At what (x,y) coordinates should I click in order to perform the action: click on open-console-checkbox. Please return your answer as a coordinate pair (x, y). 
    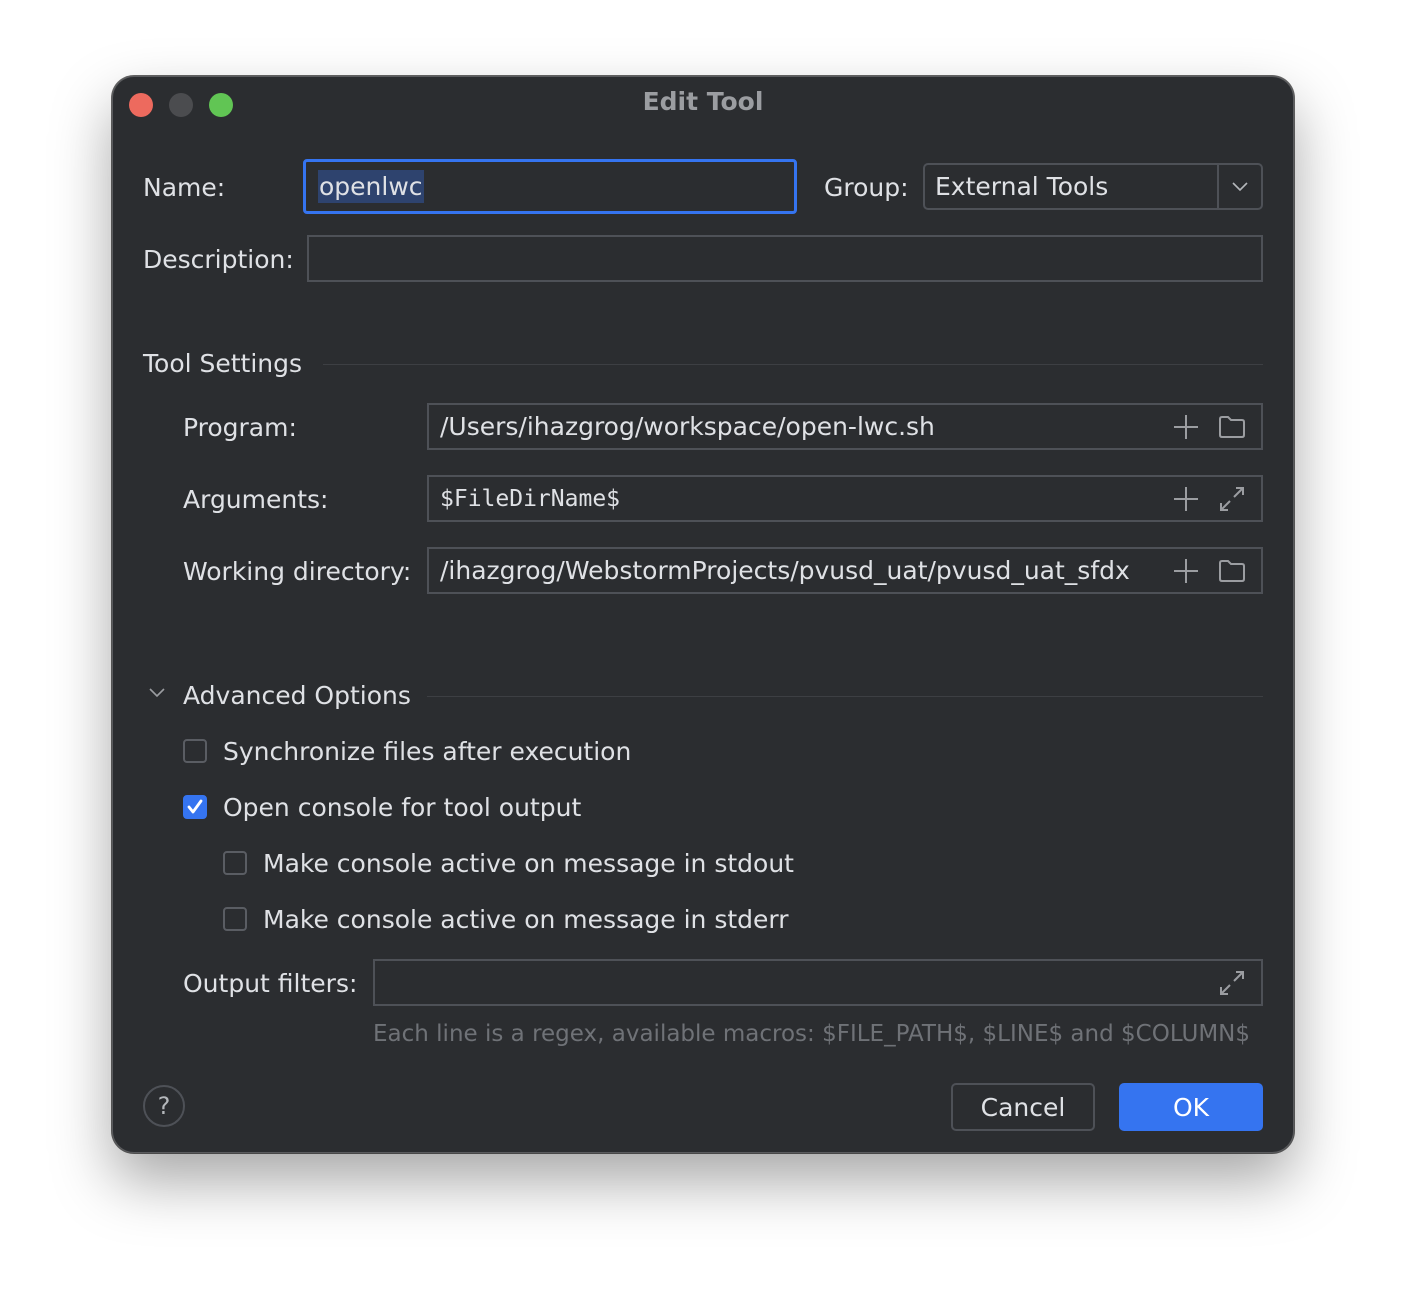
    Looking at the image, I should click on (195, 807).